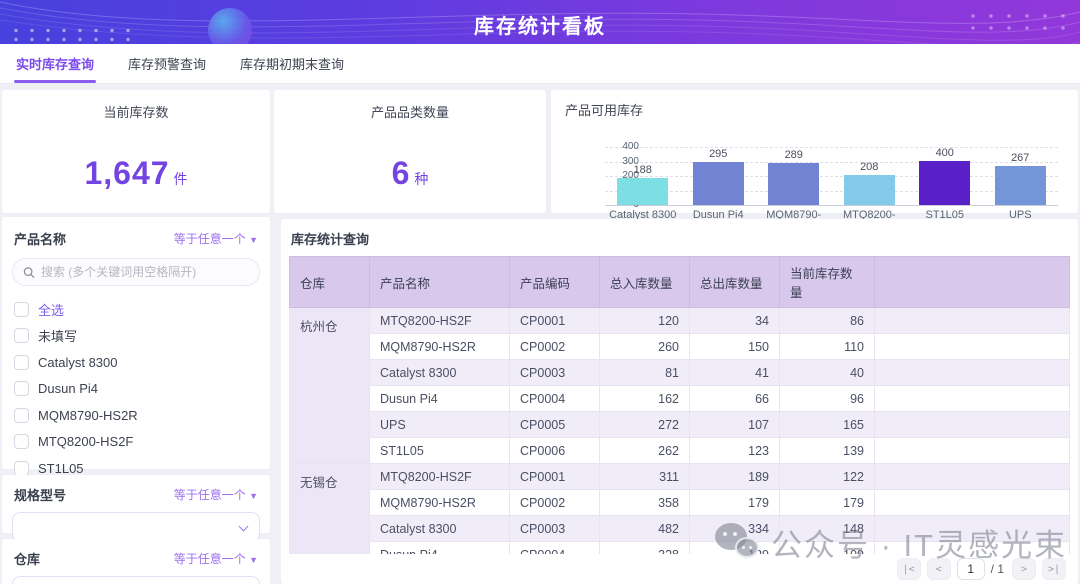 The height and width of the screenshot is (584, 1080). I want to click on chart-title: 产品可用库存, so click(604, 110).